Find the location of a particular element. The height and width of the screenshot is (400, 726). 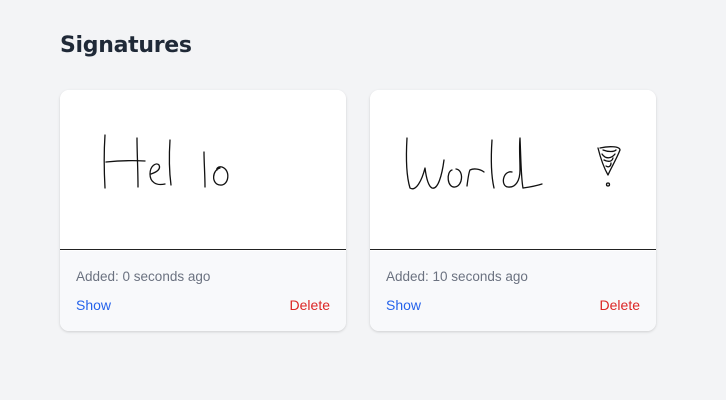

added-timestamp: Added: 10 seconds ago is located at coordinates (457, 276).